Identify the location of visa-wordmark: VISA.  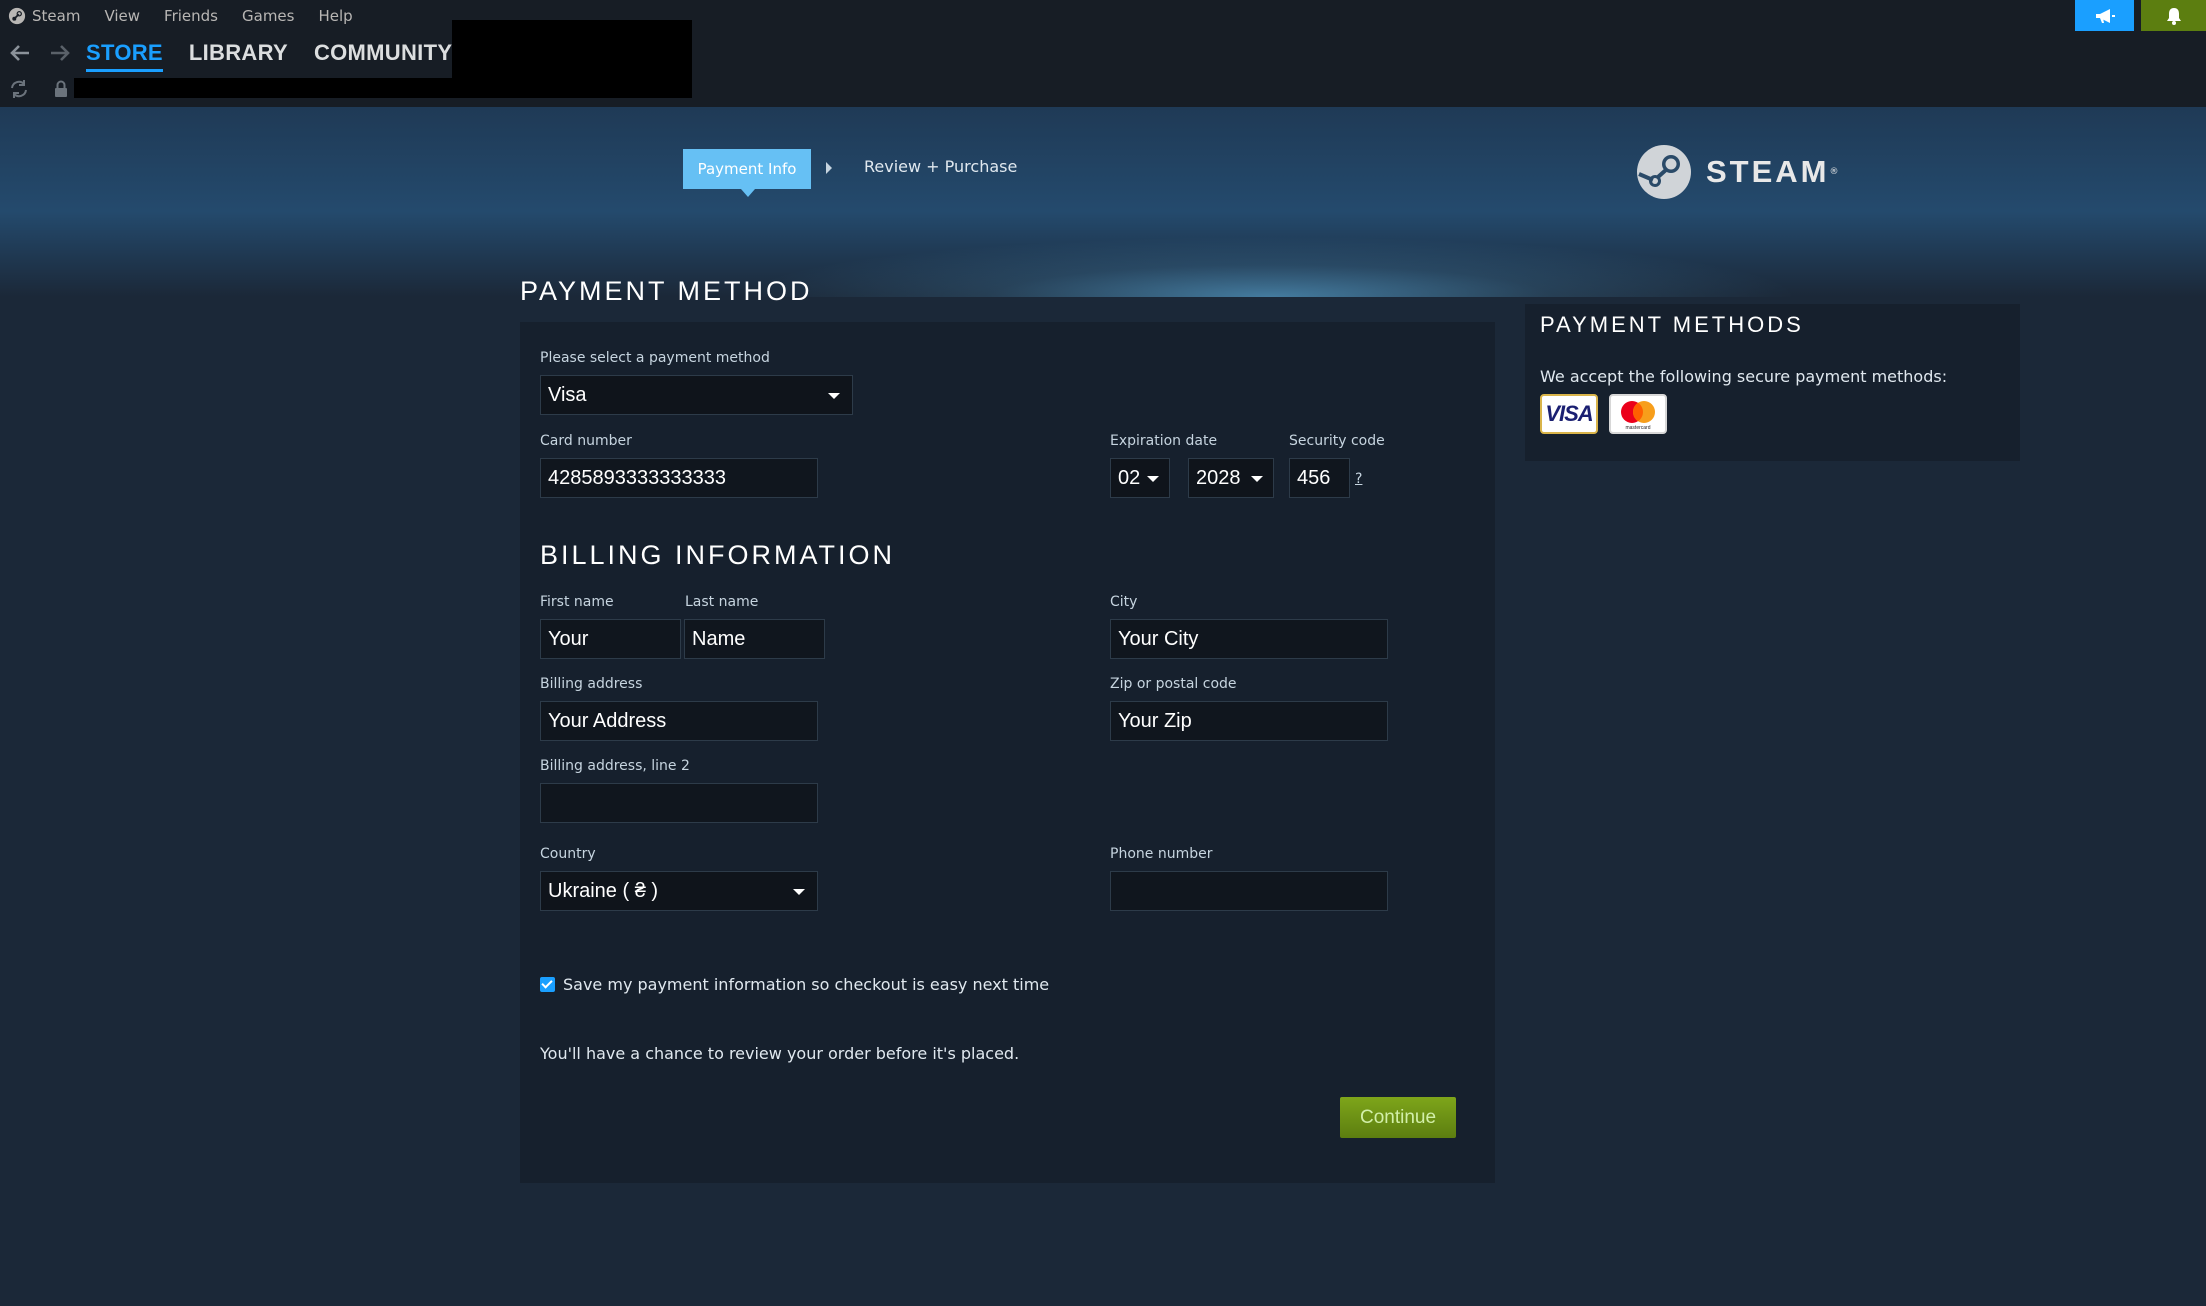
(1569, 413).